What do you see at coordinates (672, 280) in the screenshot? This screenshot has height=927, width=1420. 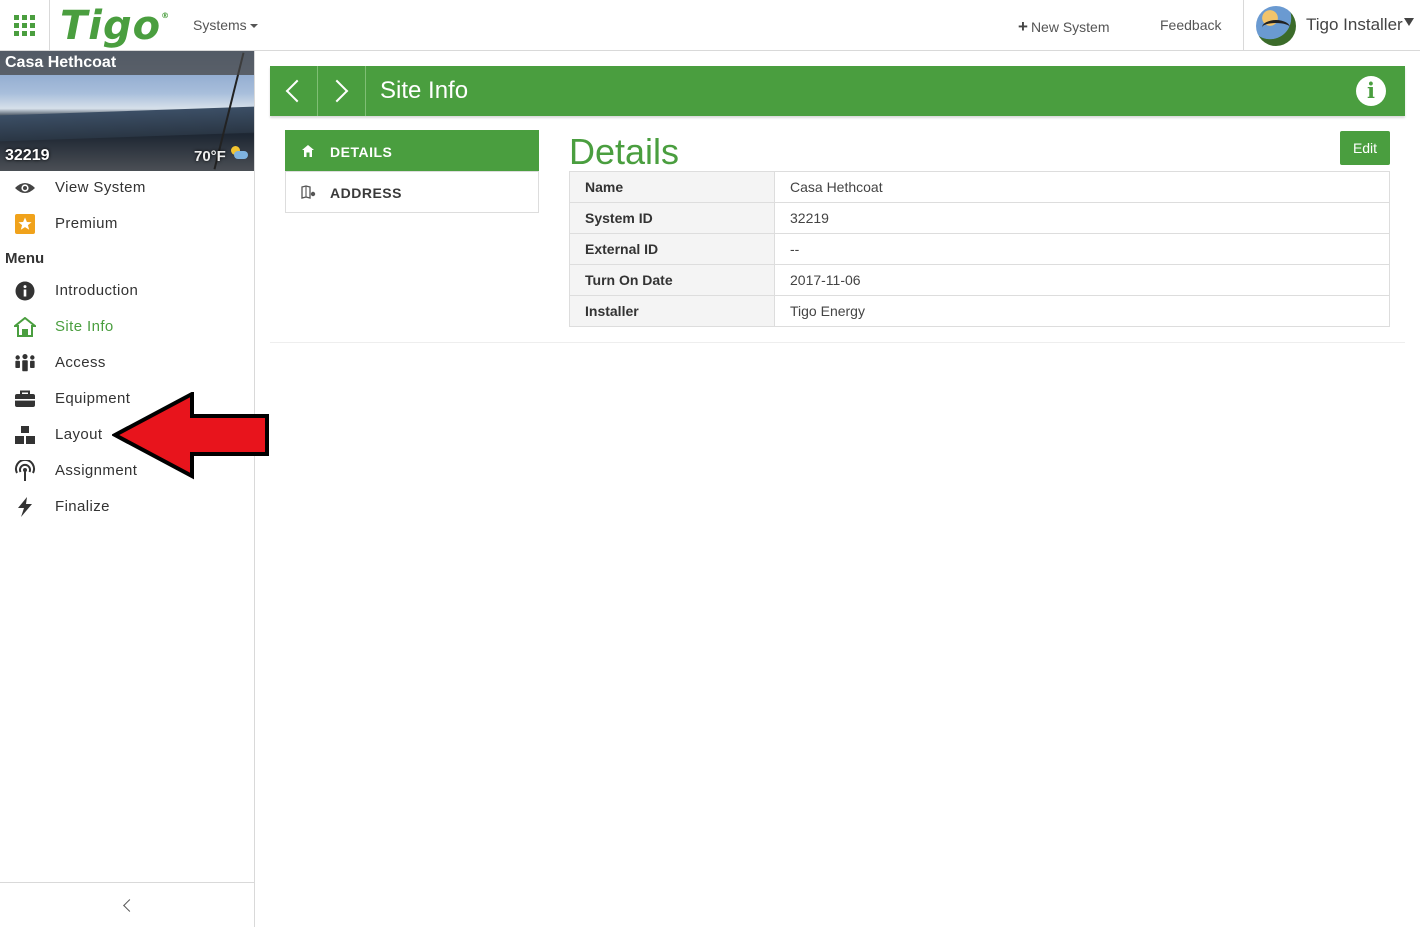 I see `row-key: Turn On Date` at bounding box center [672, 280].